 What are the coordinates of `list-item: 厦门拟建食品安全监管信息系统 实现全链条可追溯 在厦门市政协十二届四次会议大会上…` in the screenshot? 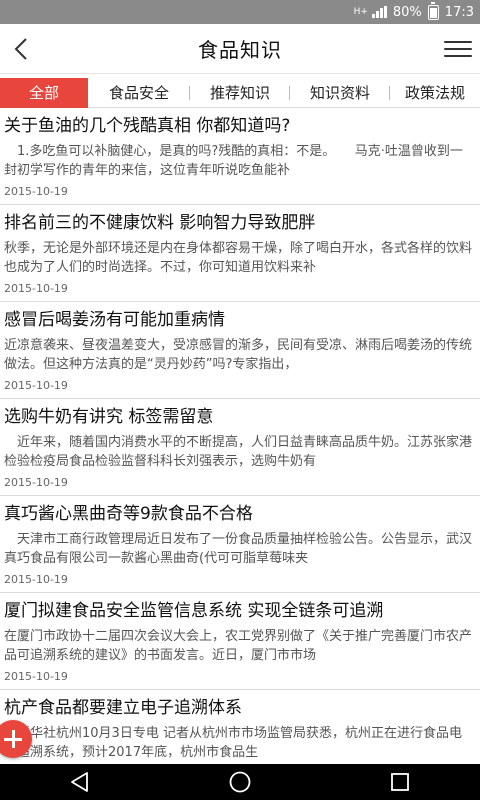 It's located at (240, 641).